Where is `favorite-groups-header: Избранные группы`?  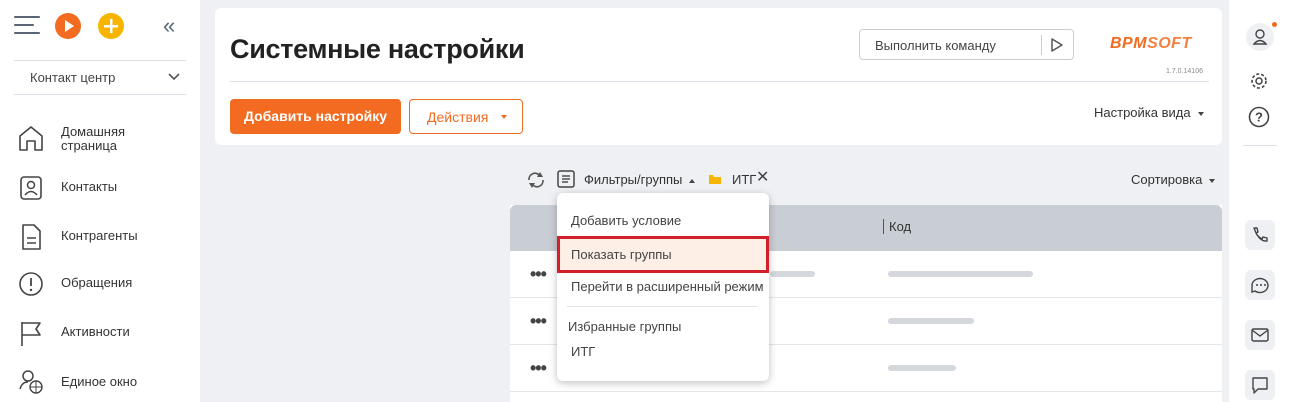
favorite-groups-header: Избранные группы is located at coordinates (625, 326).